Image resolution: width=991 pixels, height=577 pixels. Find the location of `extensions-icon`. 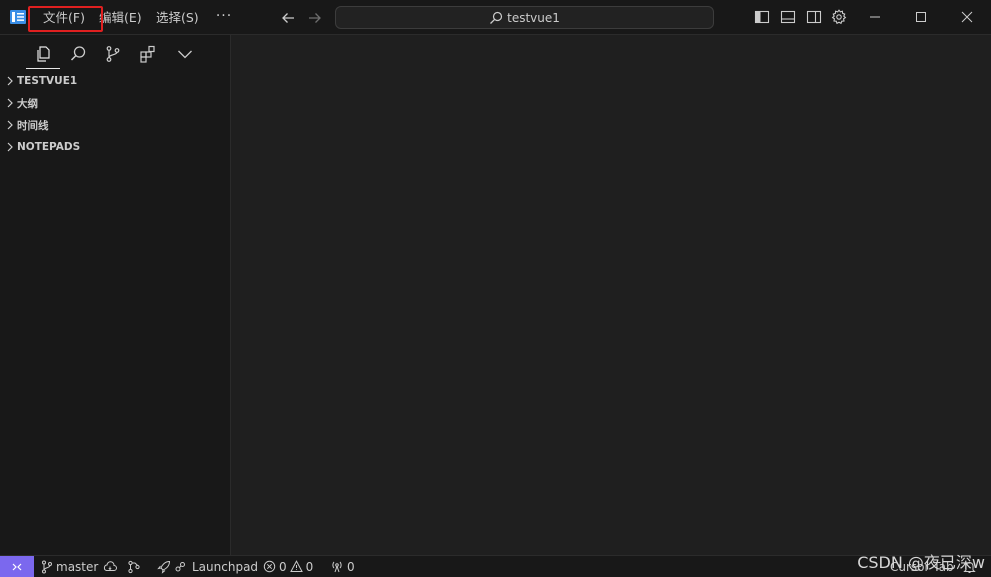

extensions-icon is located at coordinates (147, 54).